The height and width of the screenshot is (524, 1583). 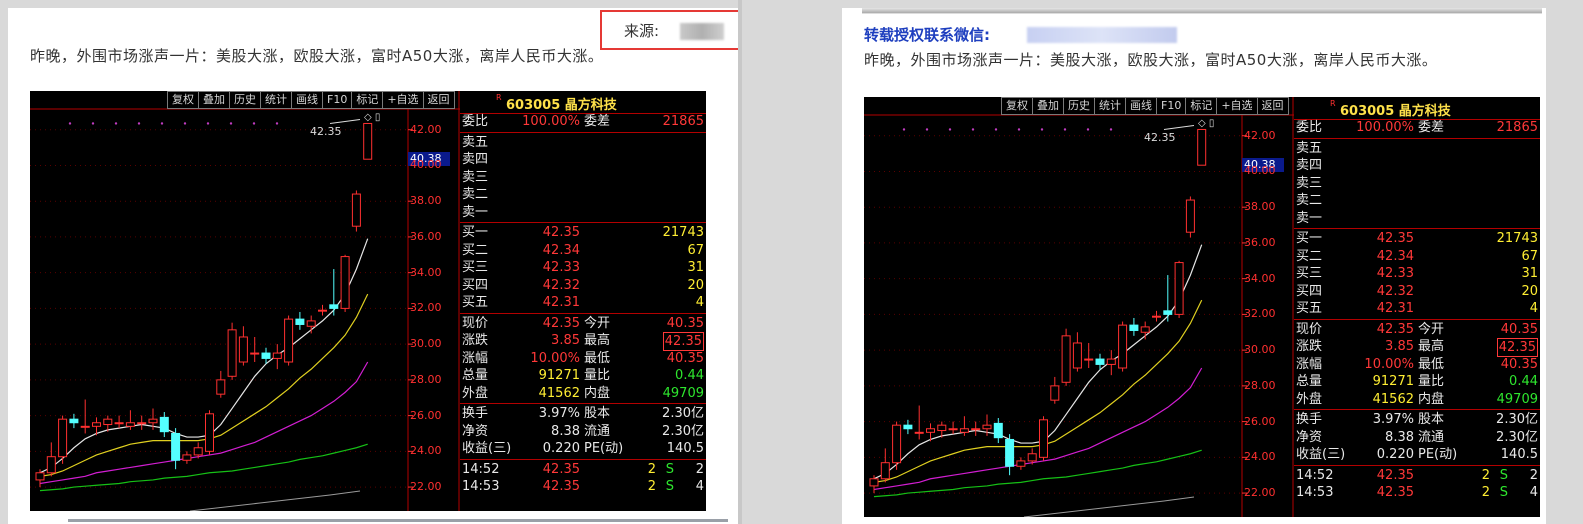 What do you see at coordinates (699, 469) in the screenshot?
I see `tick-n: 2` at bounding box center [699, 469].